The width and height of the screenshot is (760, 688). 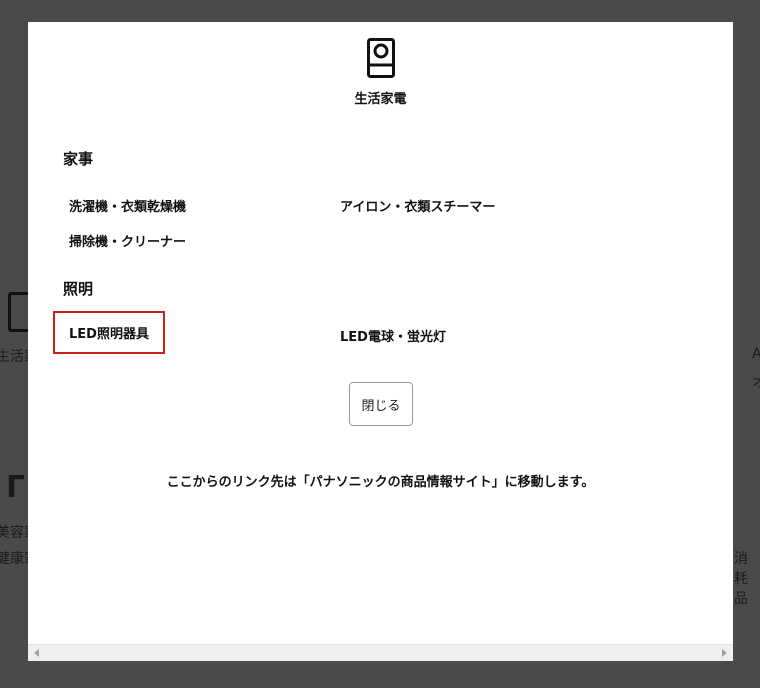 What do you see at coordinates (380, 482) in the screenshot?
I see `external-link-note: ここからのリンク先は「パナソニックの商品情報サイト」に移動します。` at bounding box center [380, 482].